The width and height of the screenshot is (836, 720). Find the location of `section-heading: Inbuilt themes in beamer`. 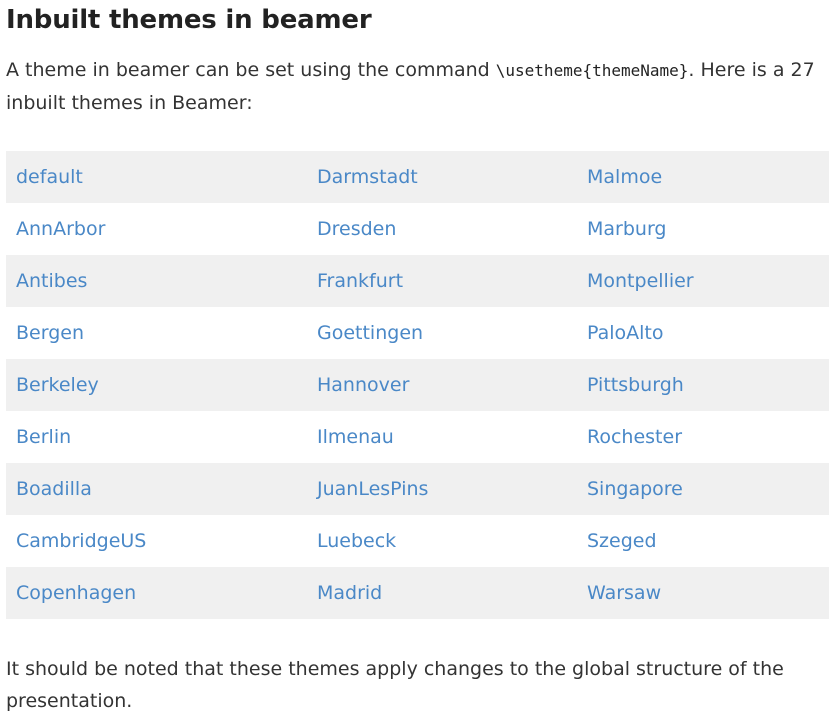

section-heading: Inbuilt themes in beamer is located at coordinates (189, 20).